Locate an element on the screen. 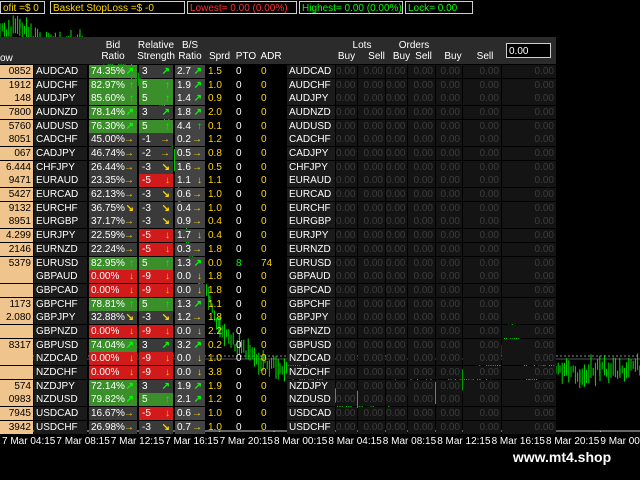 The width and height of the screenshot is (640, 480). row-symbol-2: GBPAUD is located at coordinates (311, 277).